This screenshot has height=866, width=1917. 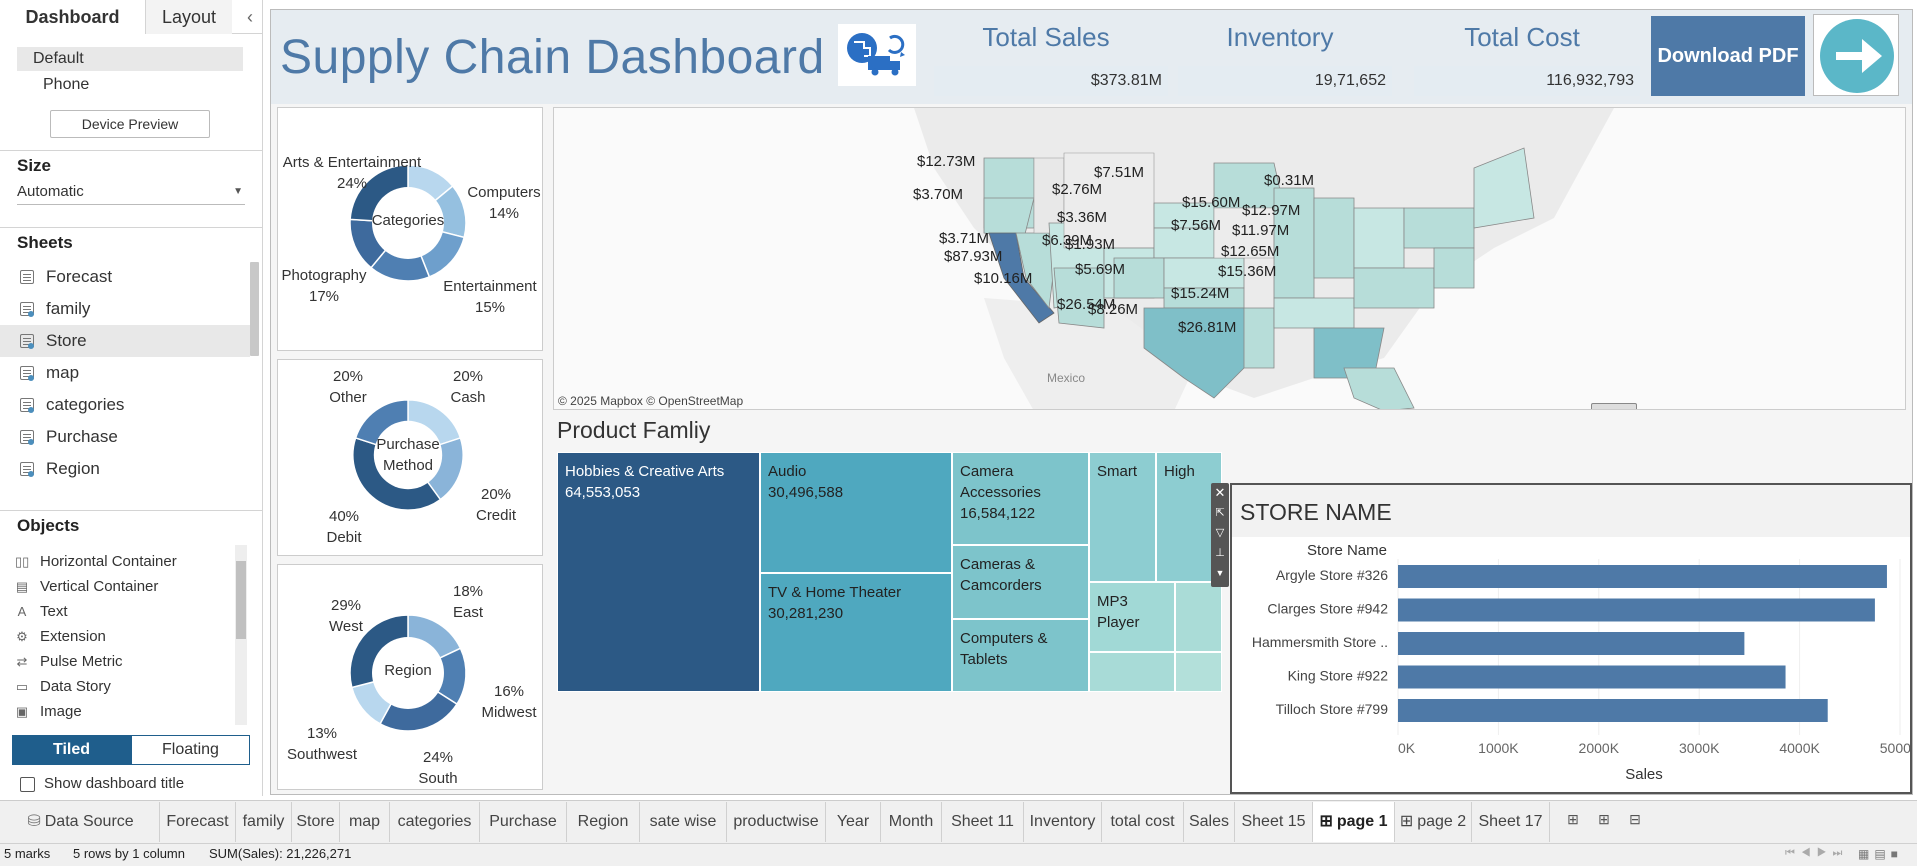 I want to click on sheet-tab: Inventory, so click(x=1063, y=822).